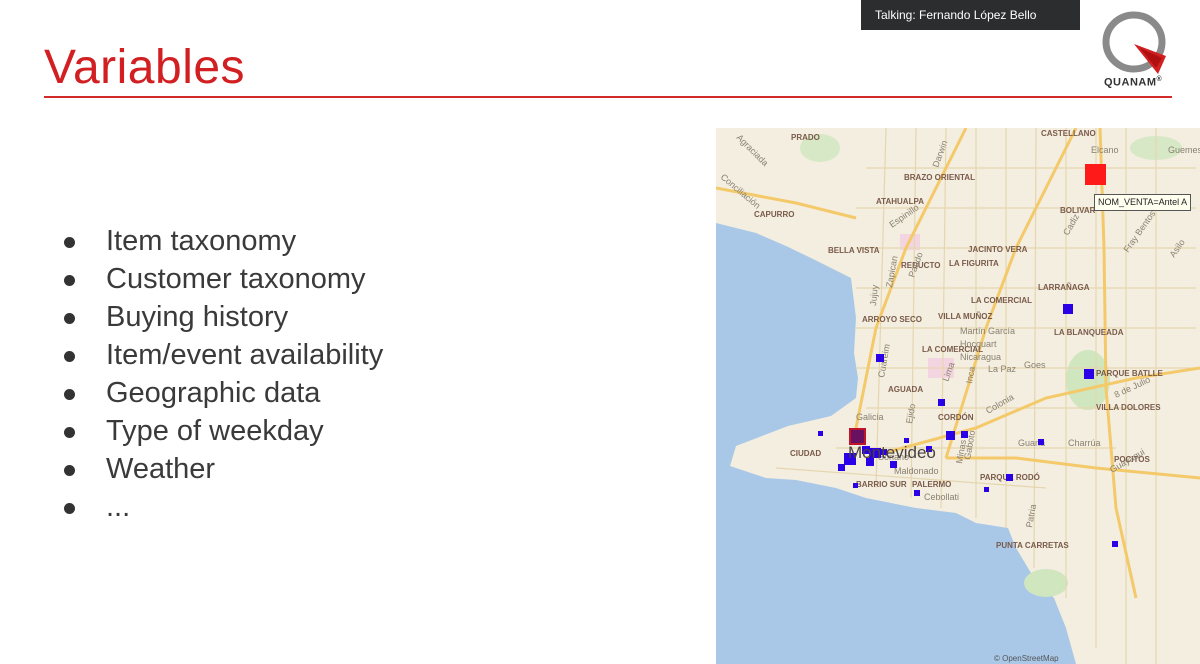  Describe the element at coordinates (916, 471) in the screenshot. I see `street-label: Maldonado` at that location.